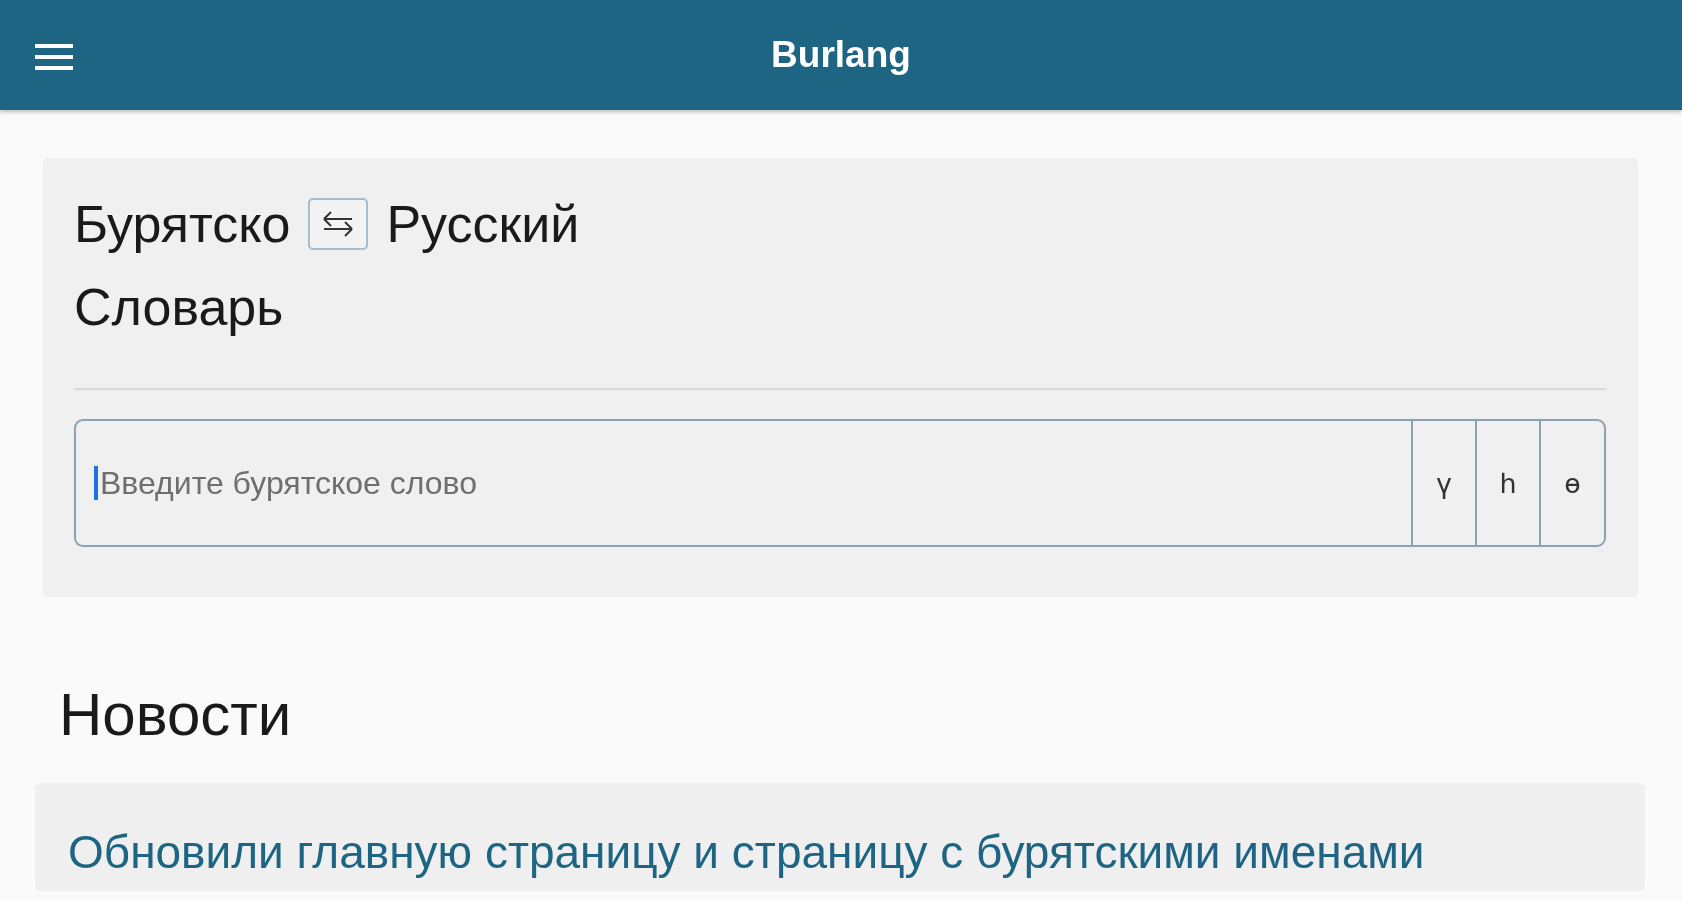  What do you see at coordinates (841, 55) in the screenshot?
I see `app-title: Burlang` at bounding box center [841, 55].